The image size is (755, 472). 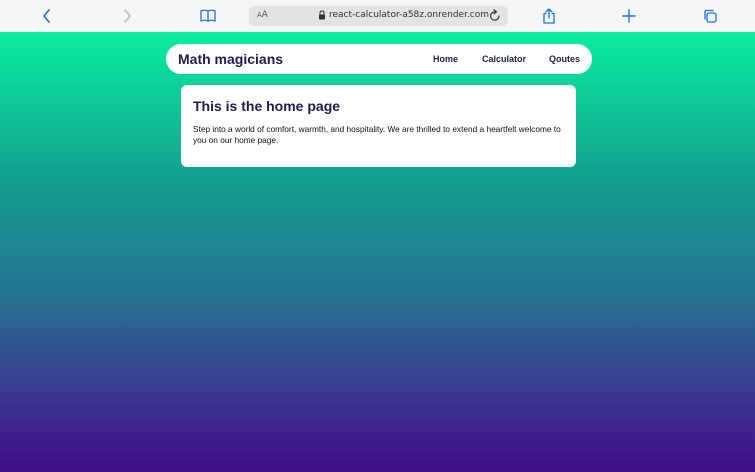 I want to click on lock-icon, so click(x=322, y=15).